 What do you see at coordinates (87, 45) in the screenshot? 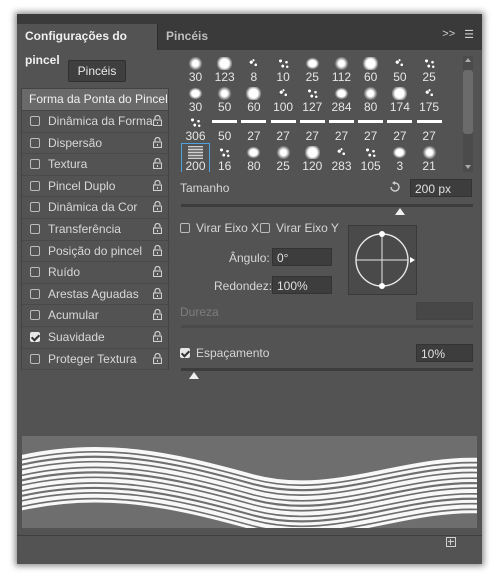
I see `tab-brush-settings: Configurações do pincel` at bounding box center [87, 45].